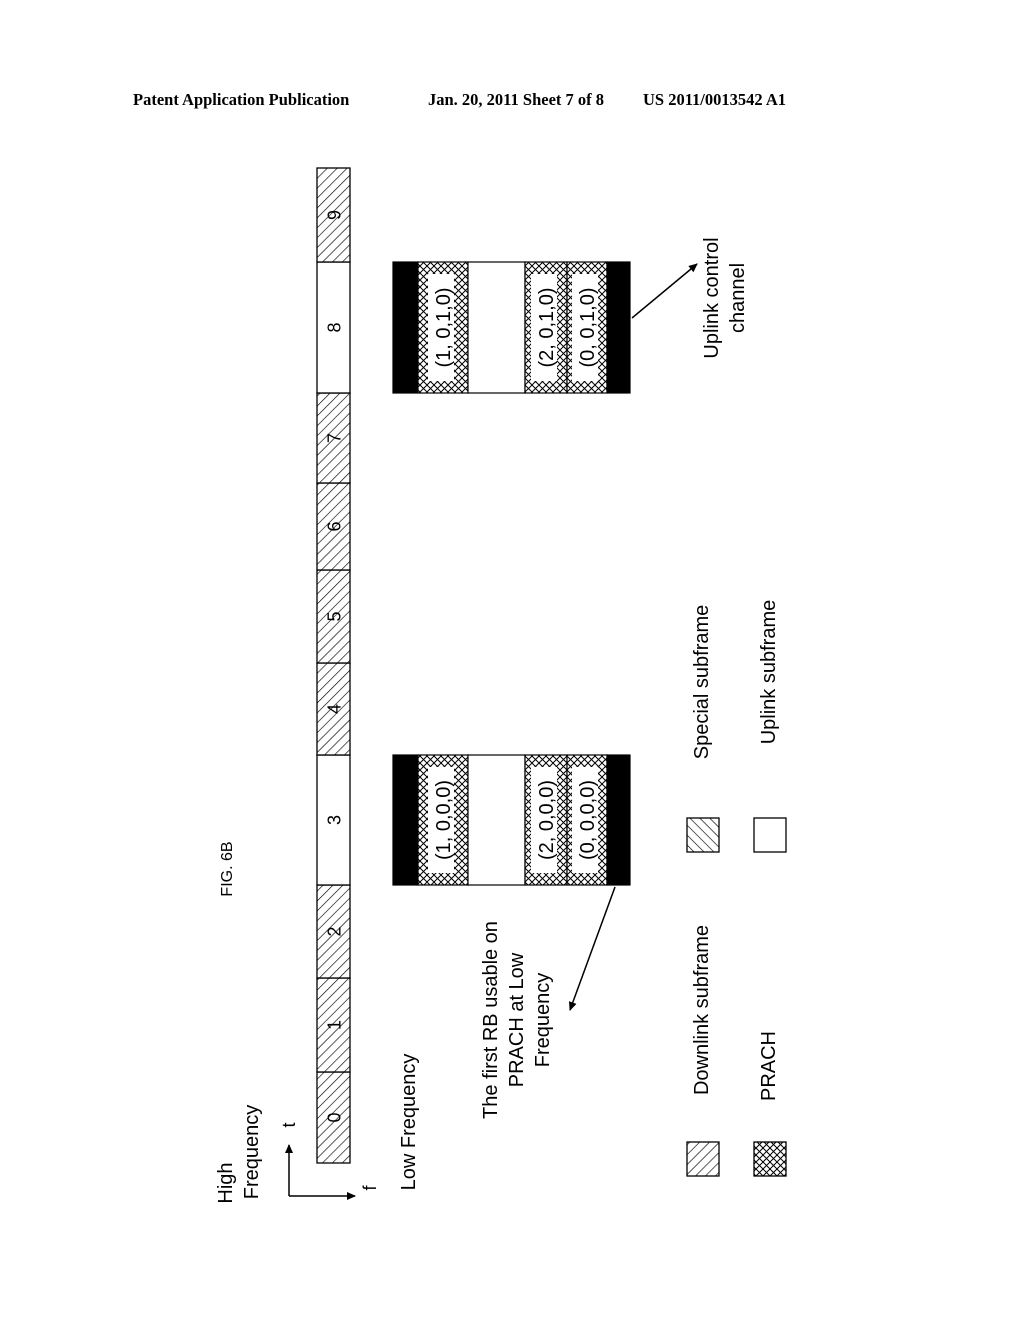 The image size is (1024, 1320). I want to click on legend-item-downlink: Downlink subframe, so click(703, 1051).